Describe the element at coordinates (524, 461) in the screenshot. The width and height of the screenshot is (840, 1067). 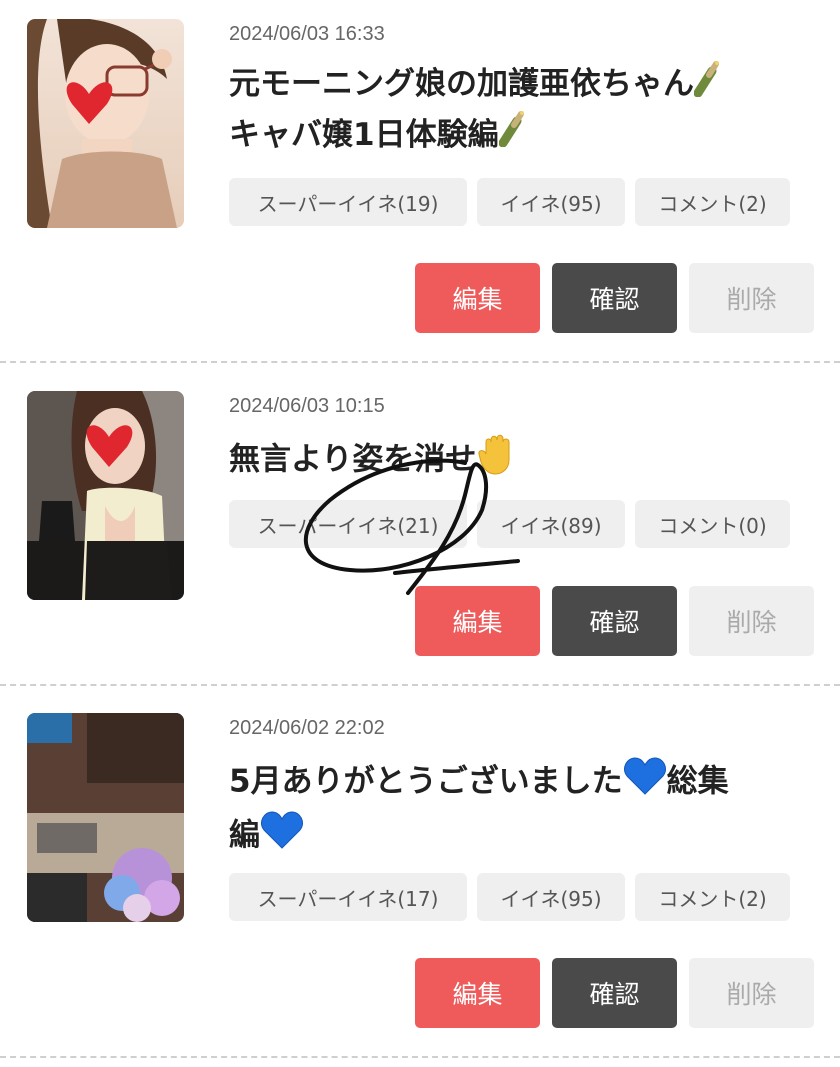
I see `post-title: 無言より姿を消せ` at that location.